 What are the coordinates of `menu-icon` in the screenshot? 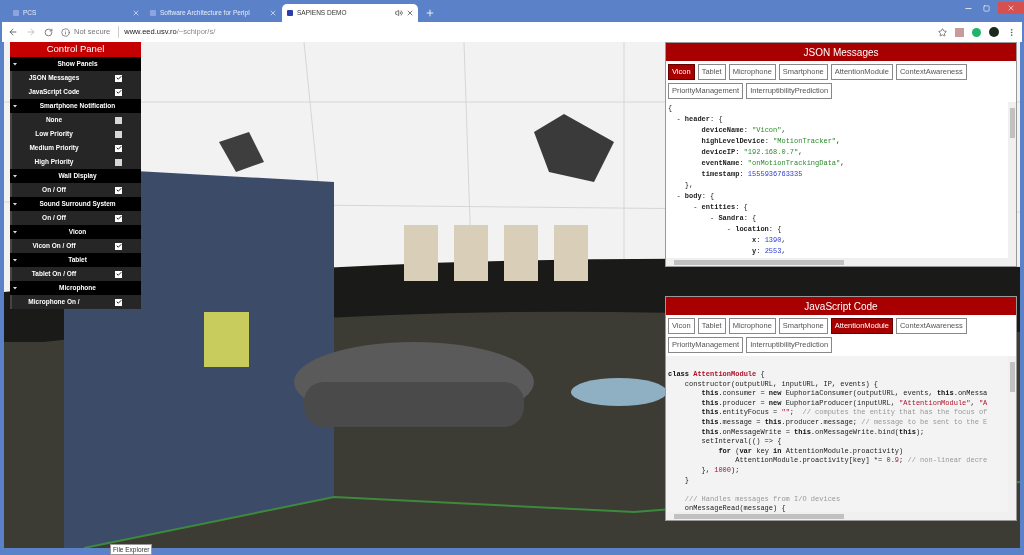 It's located at (1011, 32).